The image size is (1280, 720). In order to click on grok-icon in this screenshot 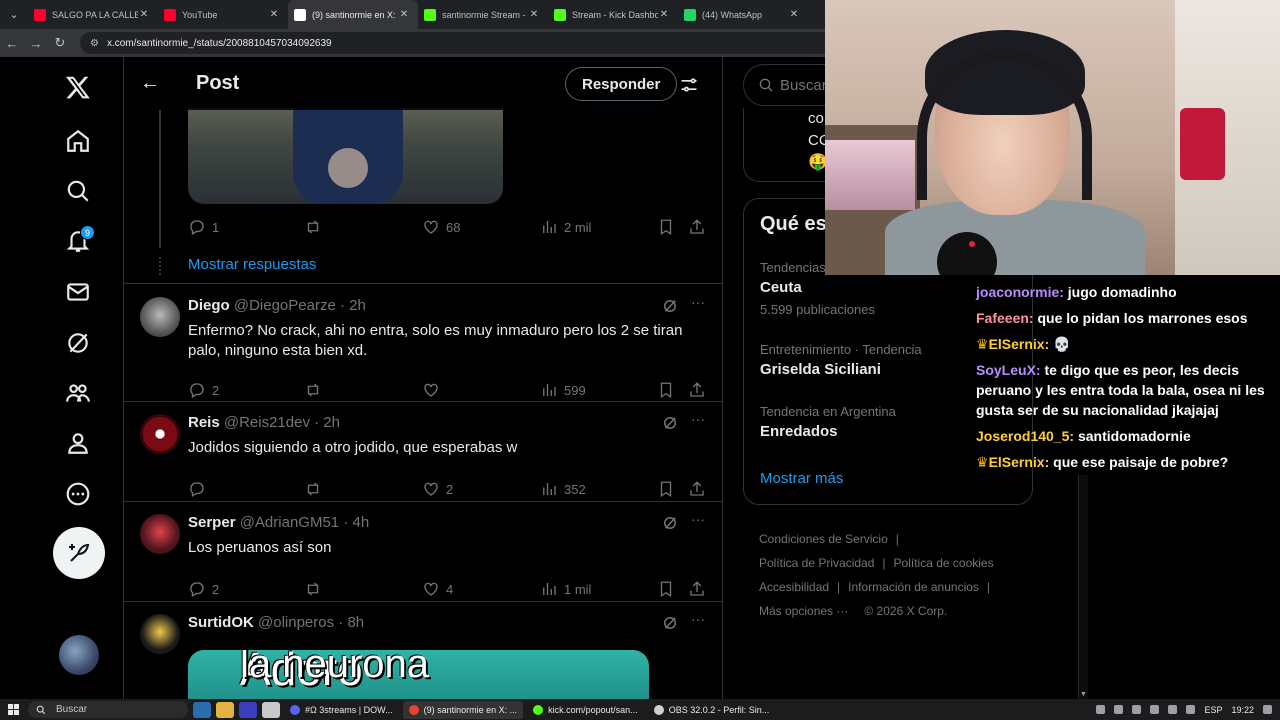, I will do `click(78, 343)`.